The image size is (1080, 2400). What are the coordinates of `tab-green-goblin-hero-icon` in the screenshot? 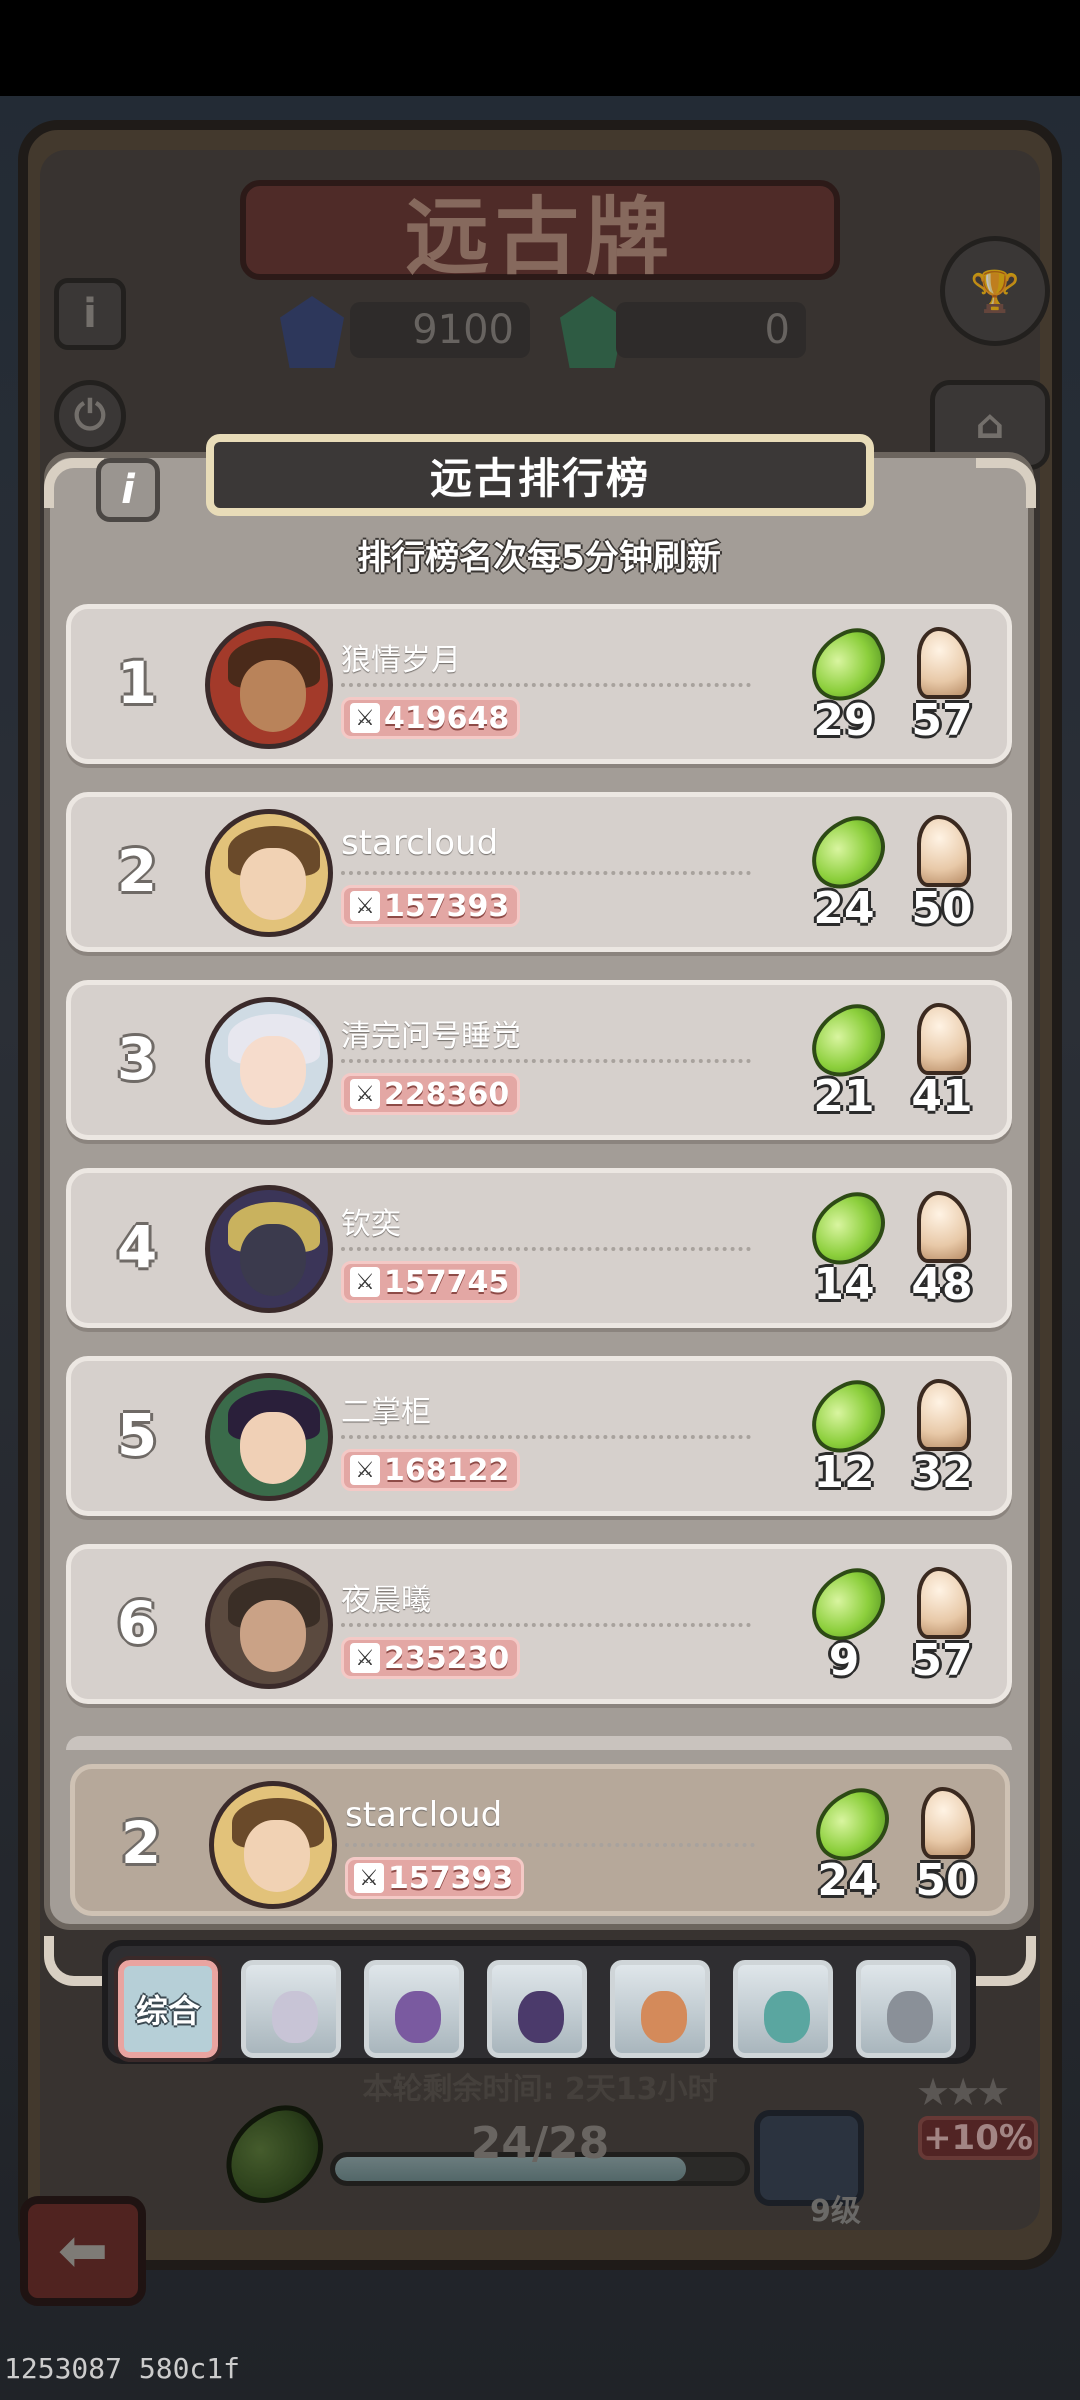 It's located at (783, 2009).